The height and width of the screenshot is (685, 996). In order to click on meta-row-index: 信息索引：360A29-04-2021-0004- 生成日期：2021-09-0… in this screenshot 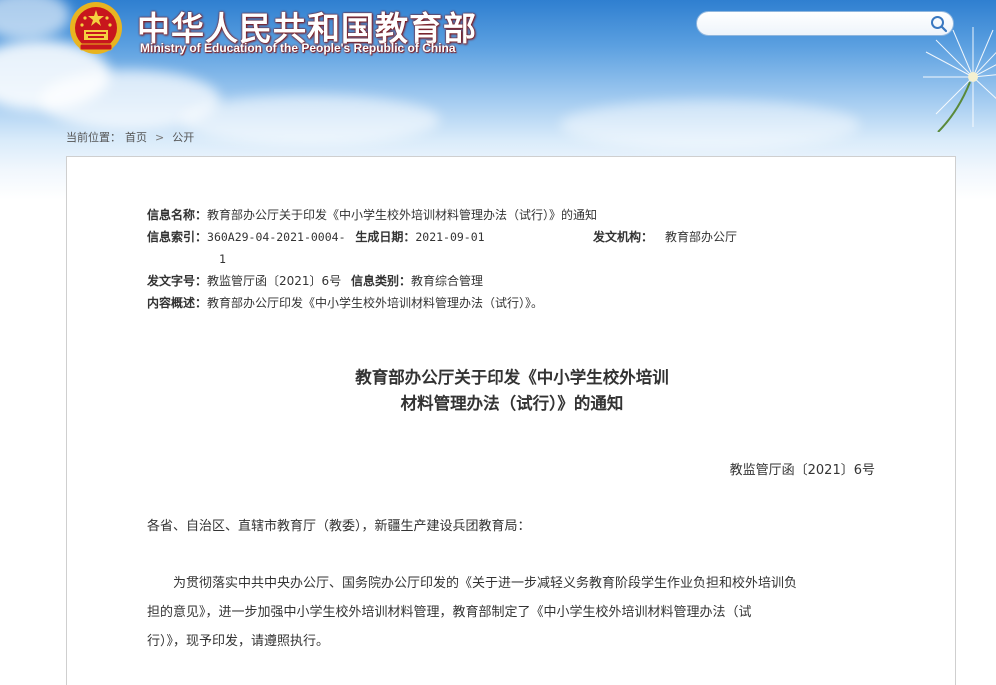, I will do `click(442, 237)`.